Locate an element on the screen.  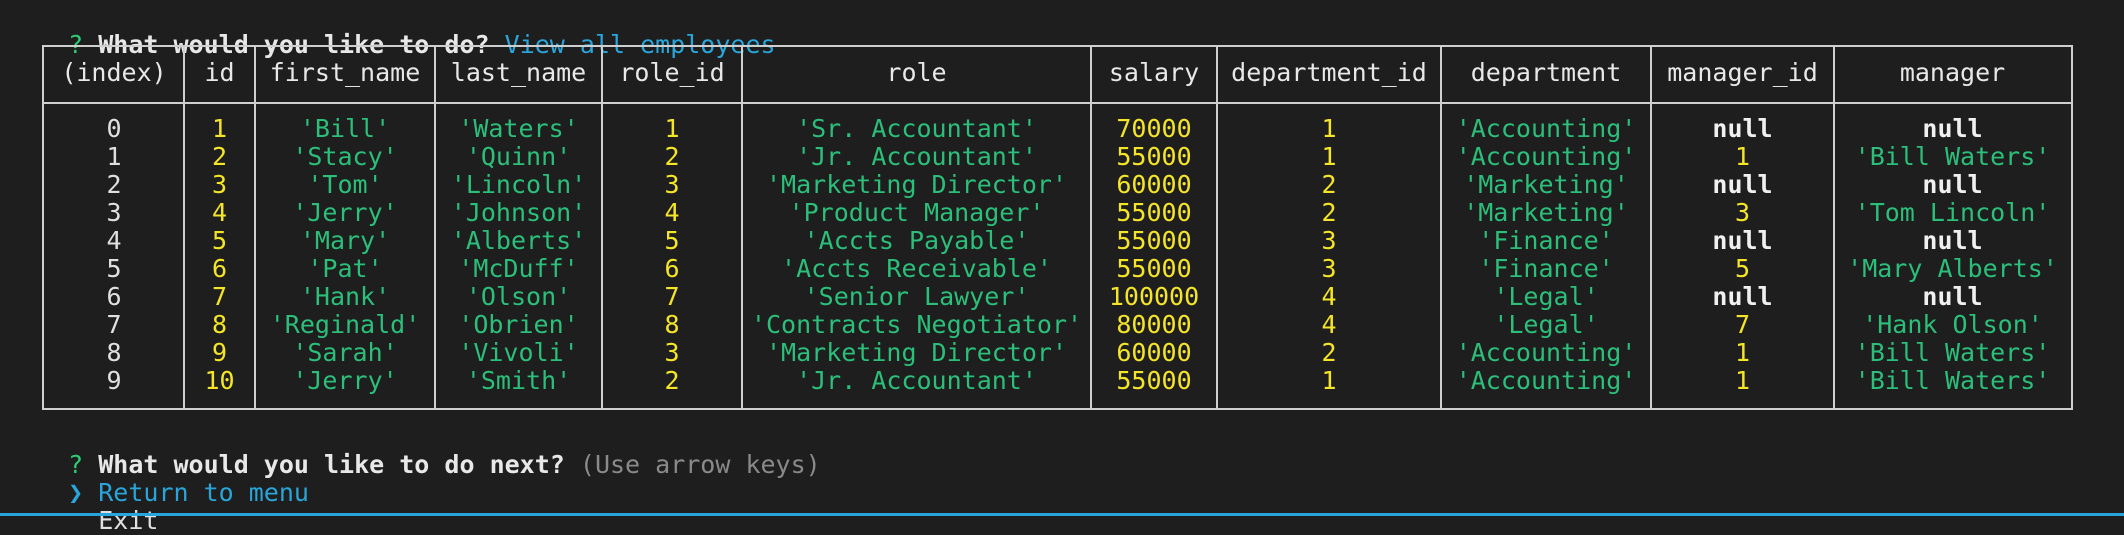
cell-last-name: 'Obrien' is located at coordinates (518, 324).